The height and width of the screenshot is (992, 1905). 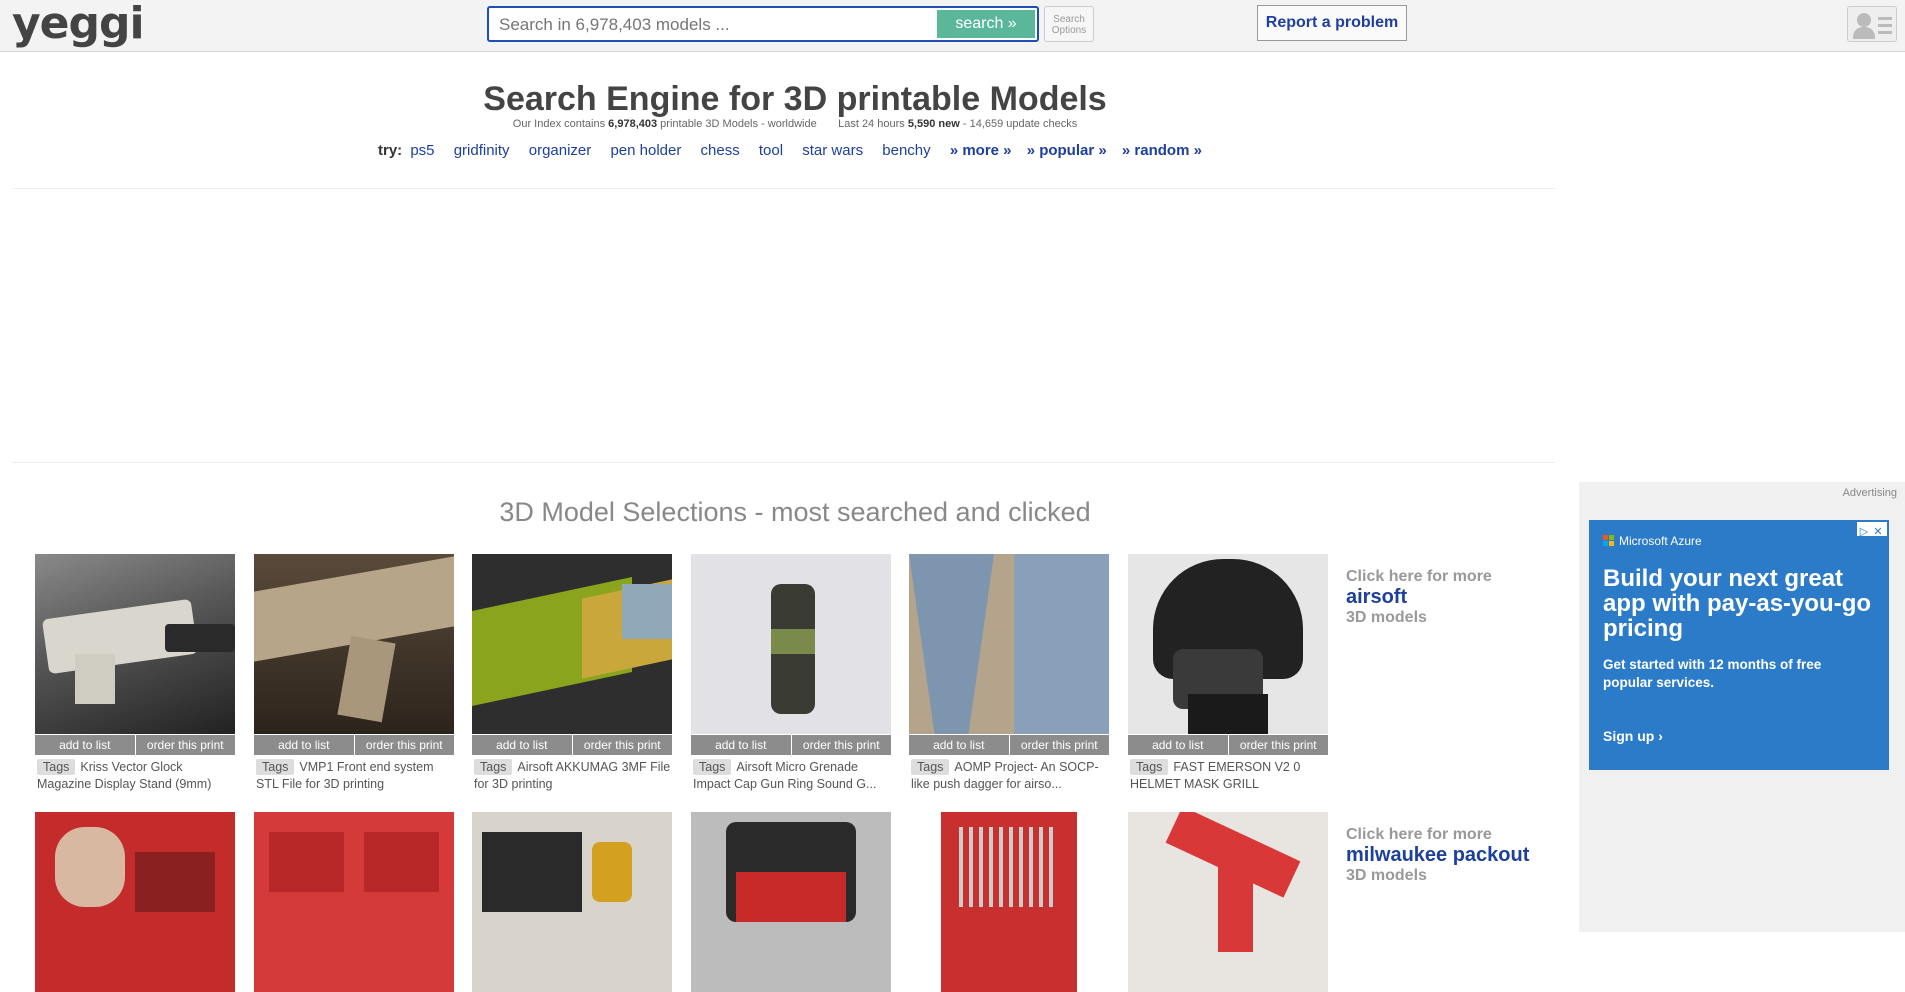 I want to click on user-avatar-icon, so click(x=1872, y=24).